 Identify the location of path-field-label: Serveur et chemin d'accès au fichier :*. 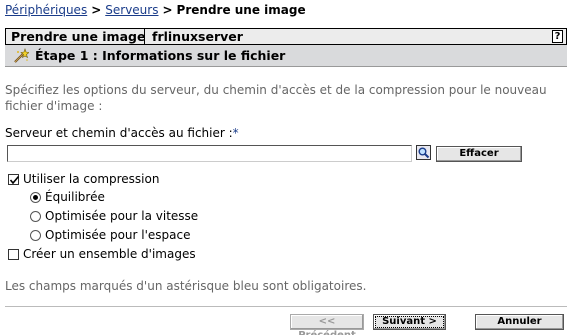
(122, 133).